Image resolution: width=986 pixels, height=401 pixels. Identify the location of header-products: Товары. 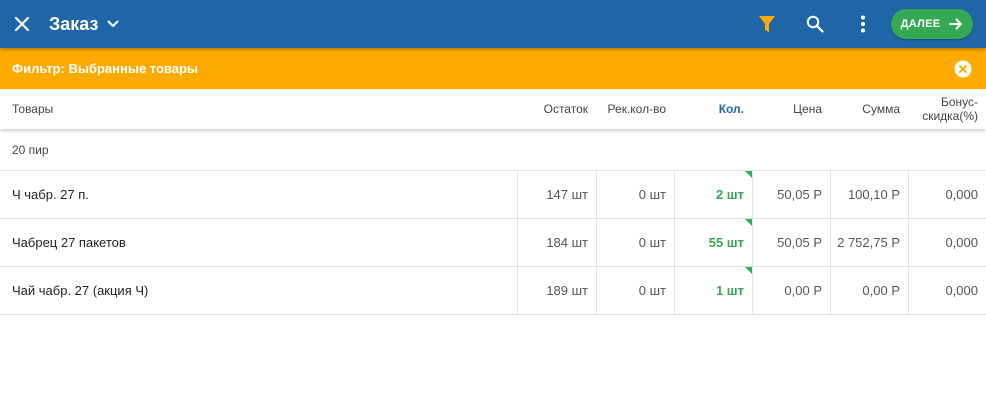
(258, 109).